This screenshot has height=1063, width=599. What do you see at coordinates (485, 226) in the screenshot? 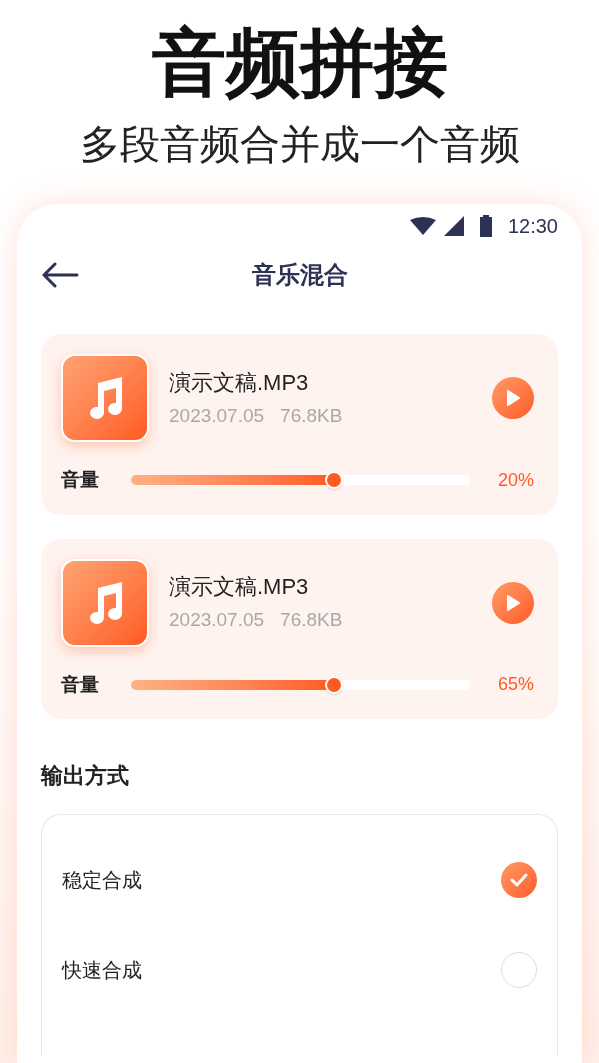
I see `battery-icon` at bounding box center [485, 226].